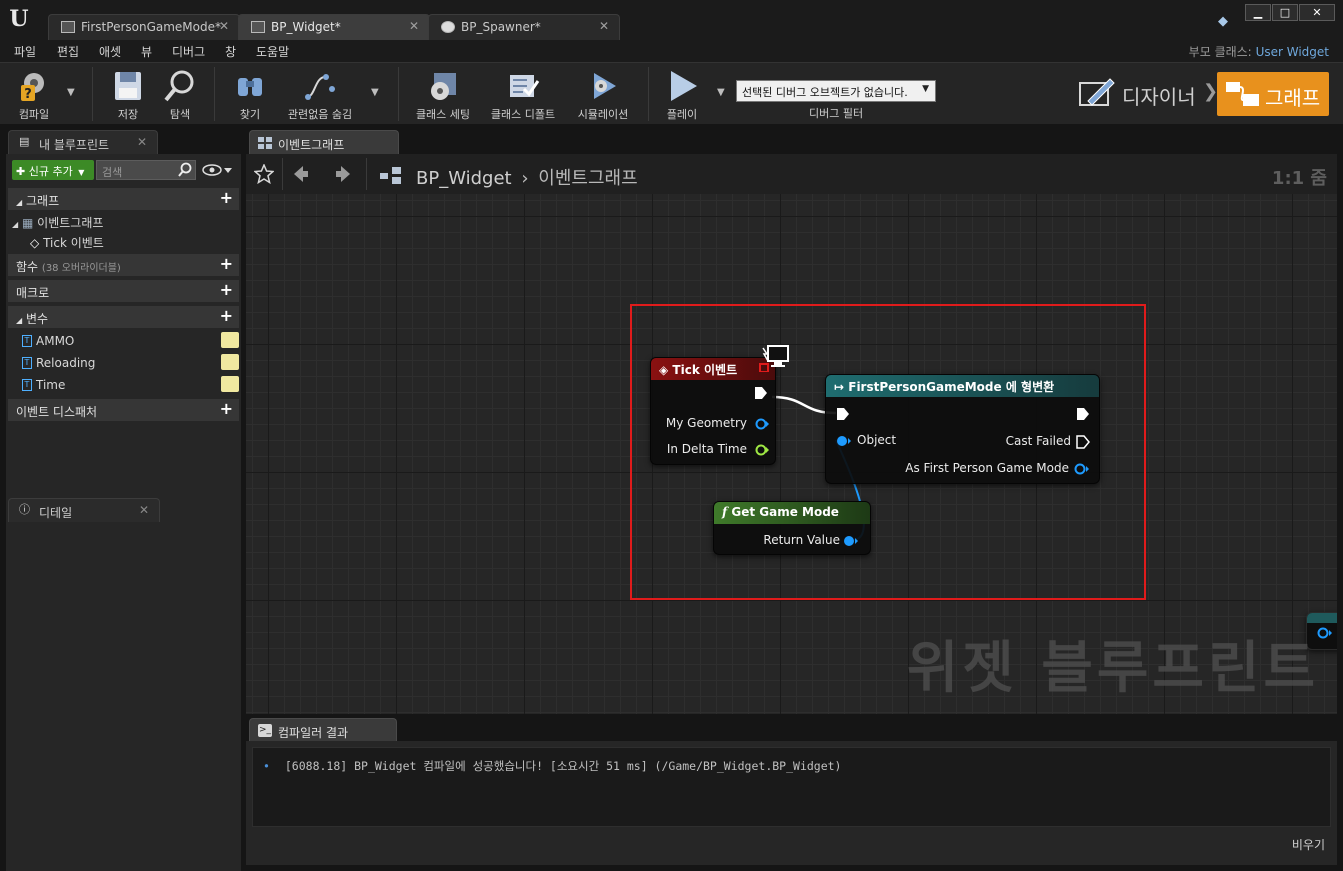 This screenshot has width=1343, height=871. Describe the element at coordinates (311, 145) in the screenshot. I see `tab-label: 이벤트그래프` at that location.